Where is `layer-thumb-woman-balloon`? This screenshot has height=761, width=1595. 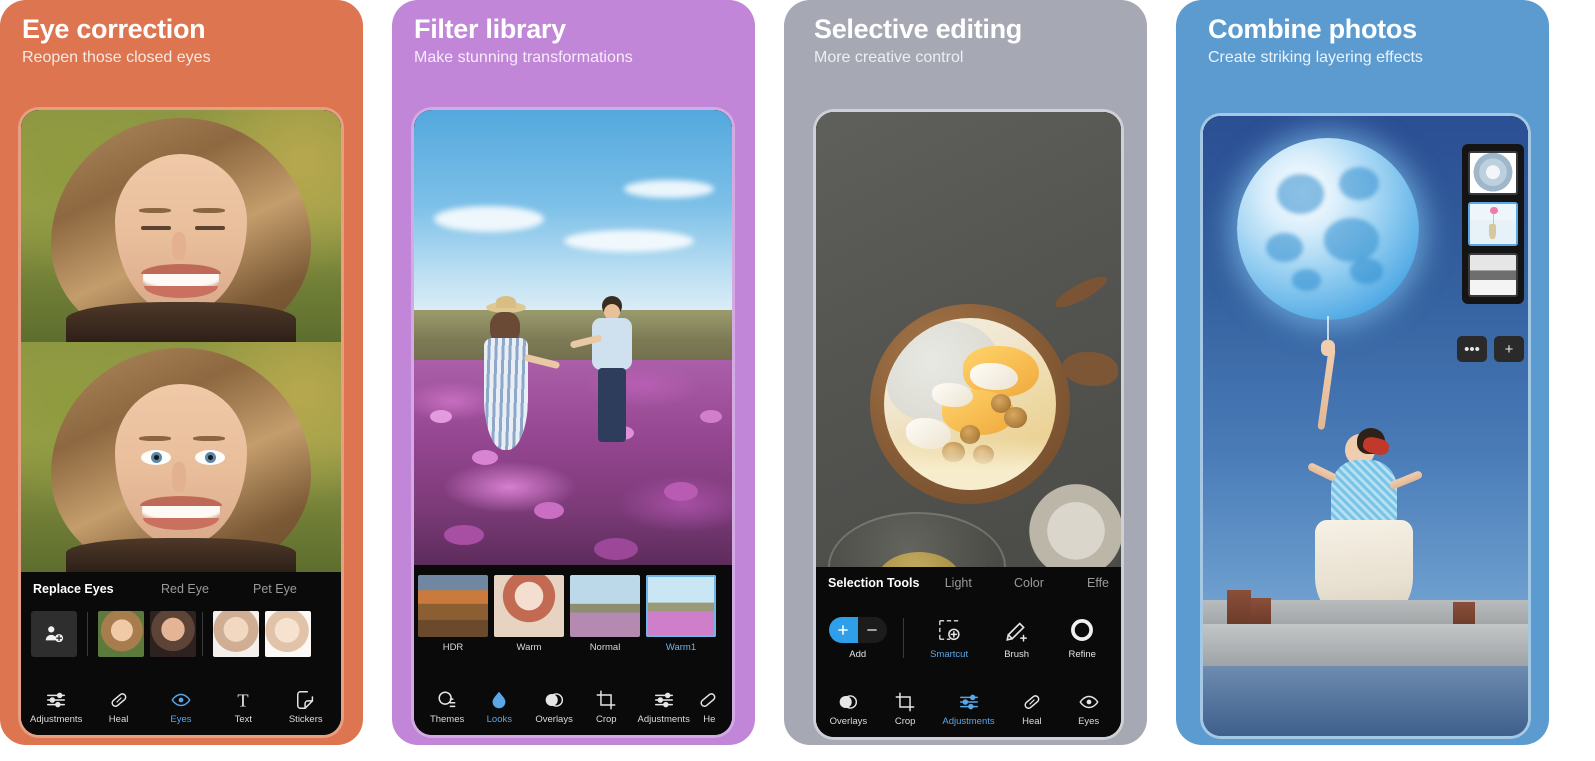
layer-thumb-woman-balloon is located at coordinates (1493, 224).